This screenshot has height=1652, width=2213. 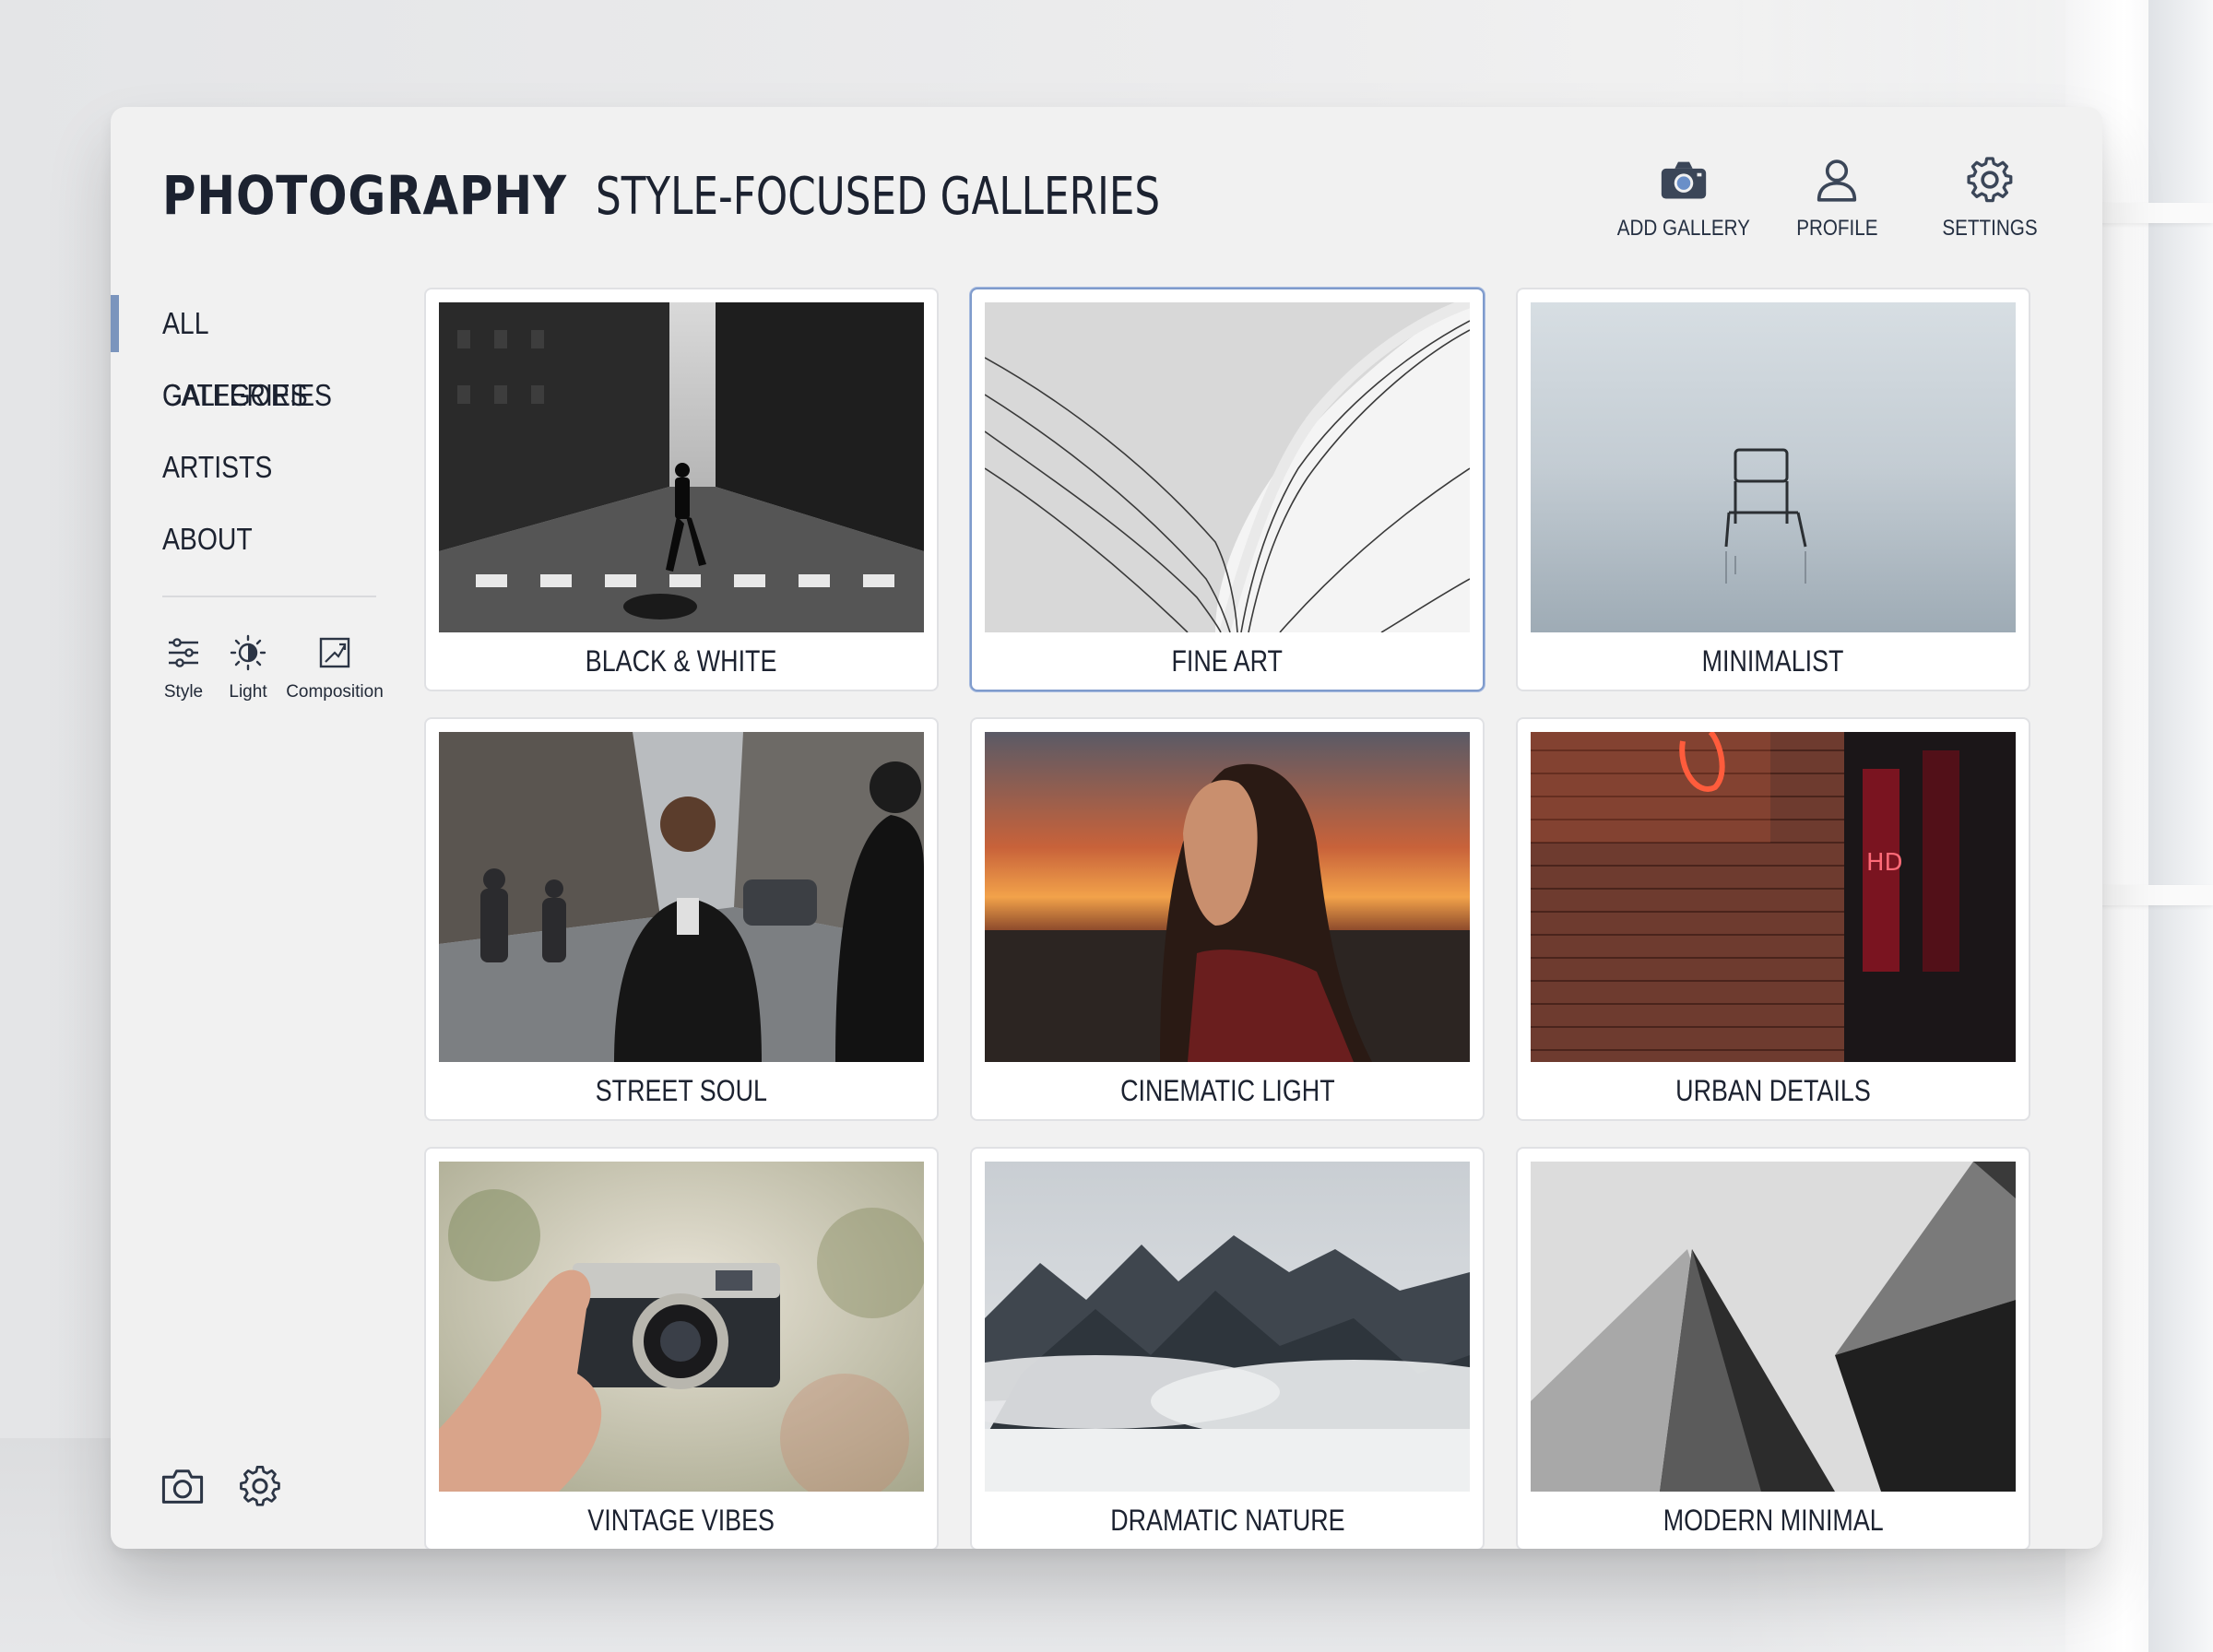 What do you see at coordinates (1837, 180) in the screenshot?
I see `user-icon` at bounding box center [1837, 180].